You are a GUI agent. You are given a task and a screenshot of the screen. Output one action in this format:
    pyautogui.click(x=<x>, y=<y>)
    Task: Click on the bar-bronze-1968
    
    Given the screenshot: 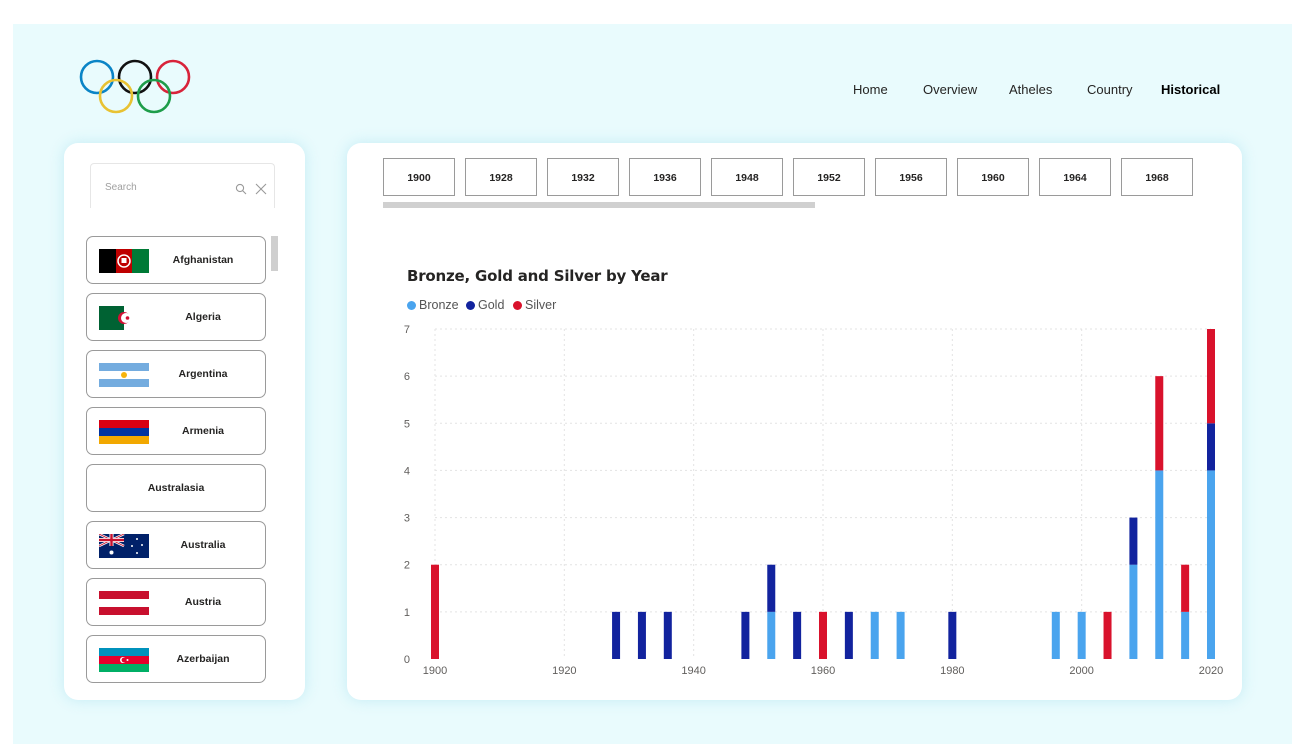 What is the action you would take?
    pyautogui.click(x=874, y=635)
    